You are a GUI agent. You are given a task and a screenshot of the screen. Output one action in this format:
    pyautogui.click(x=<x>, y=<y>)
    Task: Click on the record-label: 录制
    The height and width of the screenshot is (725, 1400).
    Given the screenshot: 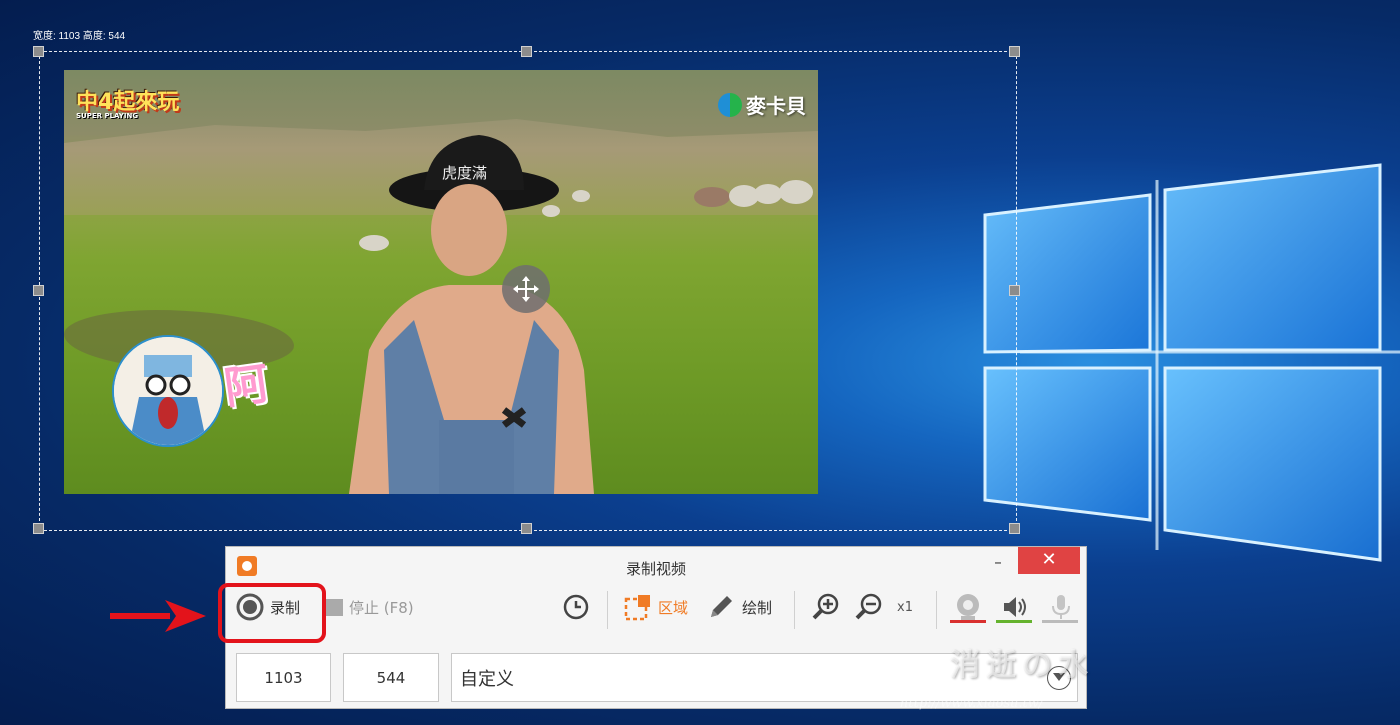 What is the action you would take?
    pyautogui.click(x=285, y=607)
    